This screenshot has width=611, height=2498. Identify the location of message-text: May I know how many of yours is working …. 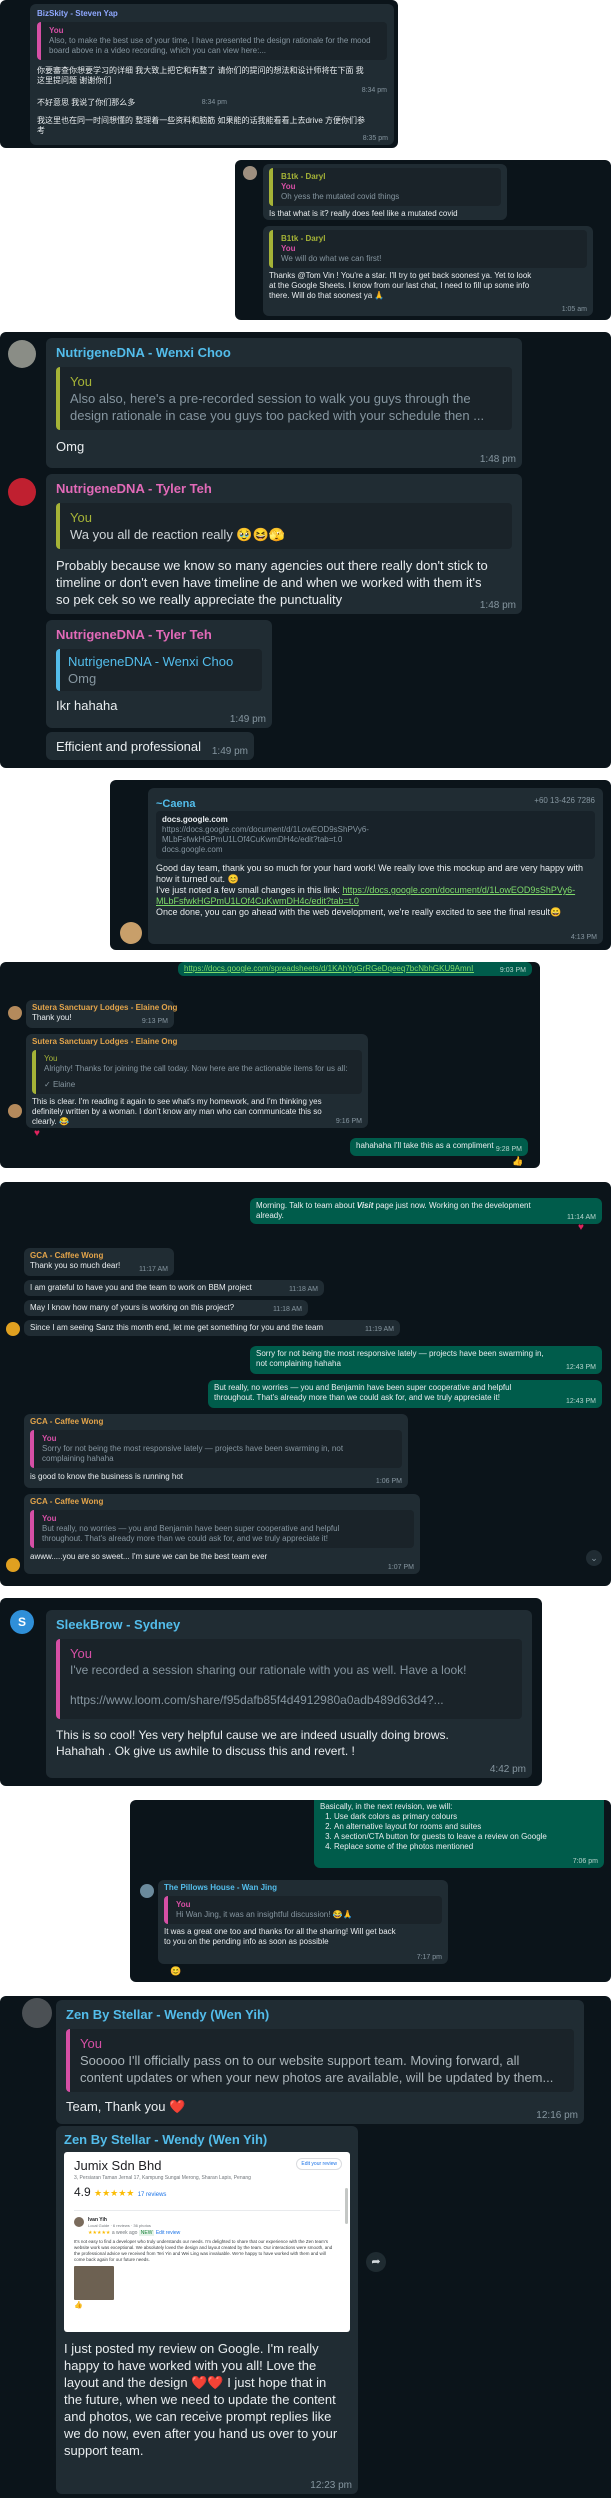
(132, 1307).